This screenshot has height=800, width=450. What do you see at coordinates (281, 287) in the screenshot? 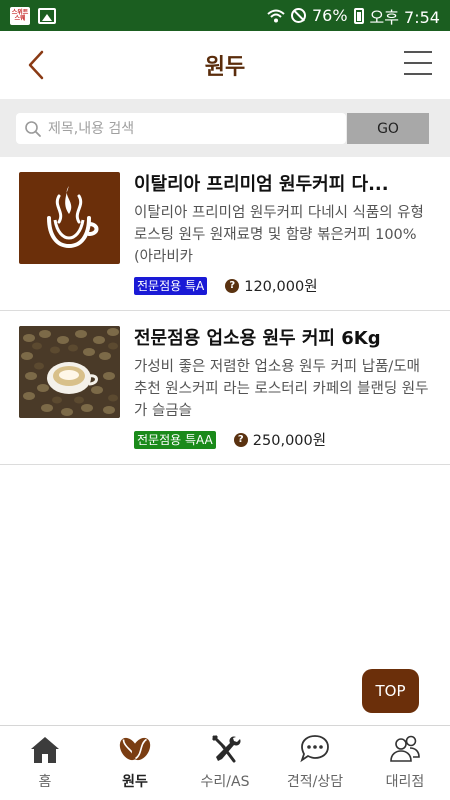
I see `product-price: 120,000원` at bounding box center [281, 287].